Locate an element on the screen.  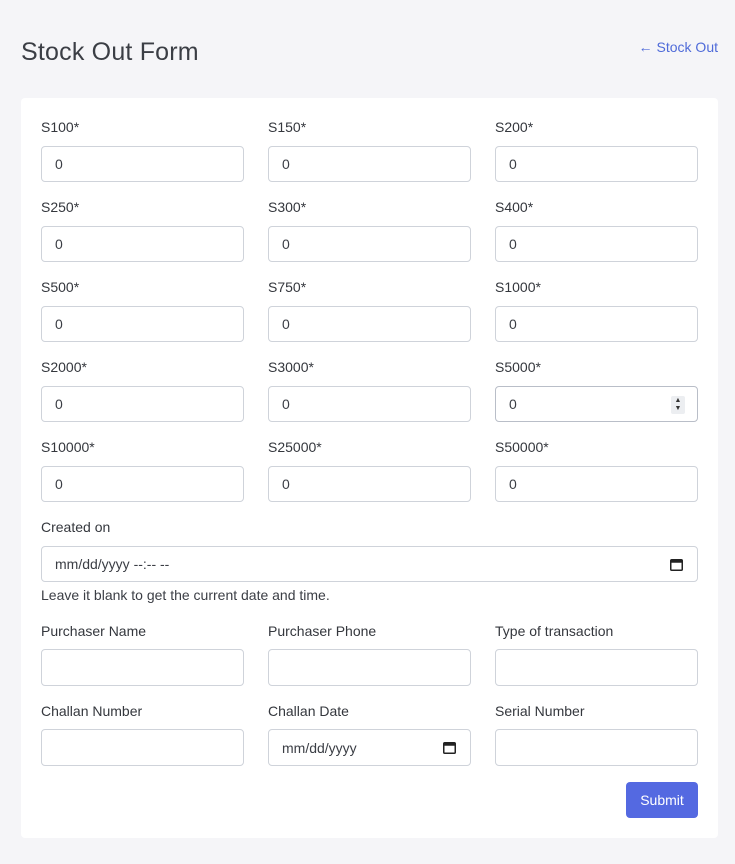
spin-up-icon: ▲ is located at coordinates (678, 401).